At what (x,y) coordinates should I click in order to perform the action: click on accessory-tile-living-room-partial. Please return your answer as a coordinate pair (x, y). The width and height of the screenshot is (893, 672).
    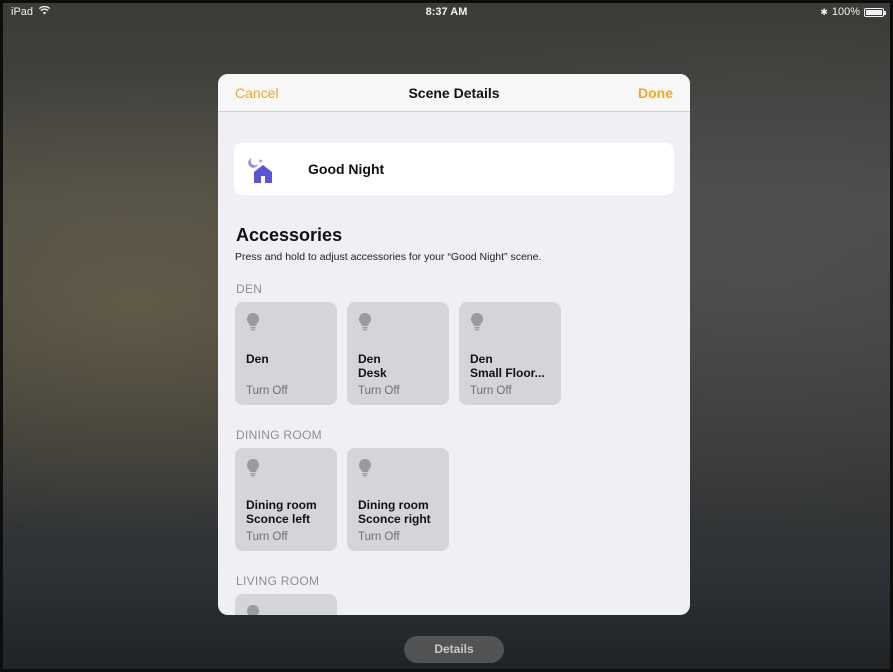
    Looking at the image, I should click on (286, 604).